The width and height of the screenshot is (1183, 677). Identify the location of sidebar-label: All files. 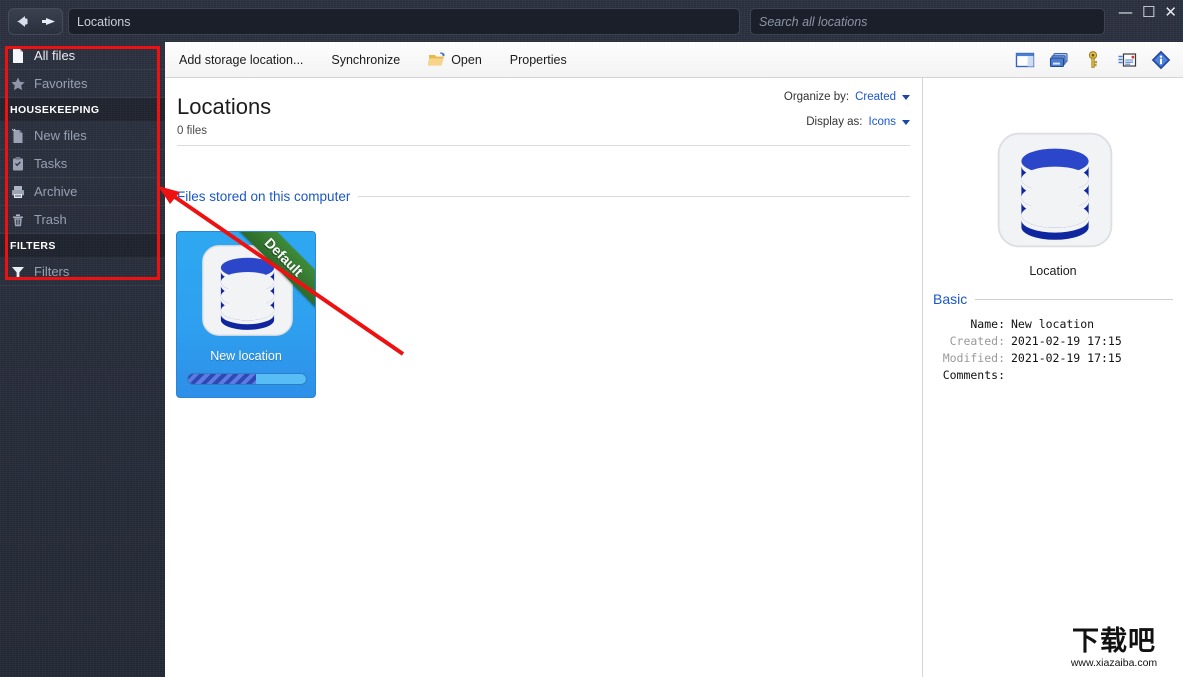
(55, 55).